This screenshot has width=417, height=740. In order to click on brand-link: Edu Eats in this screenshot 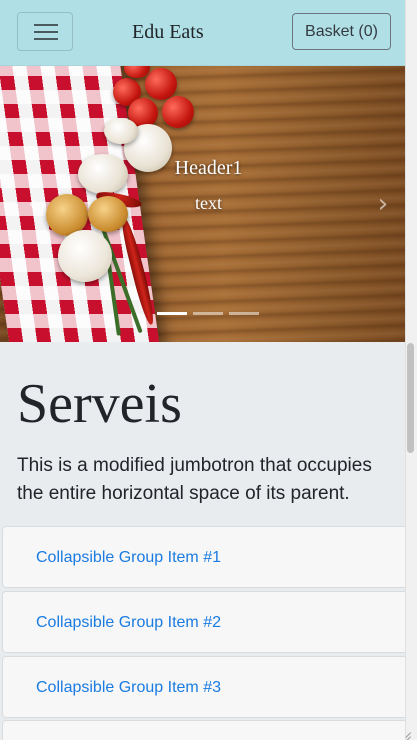, I will do `click(168, 32)`.